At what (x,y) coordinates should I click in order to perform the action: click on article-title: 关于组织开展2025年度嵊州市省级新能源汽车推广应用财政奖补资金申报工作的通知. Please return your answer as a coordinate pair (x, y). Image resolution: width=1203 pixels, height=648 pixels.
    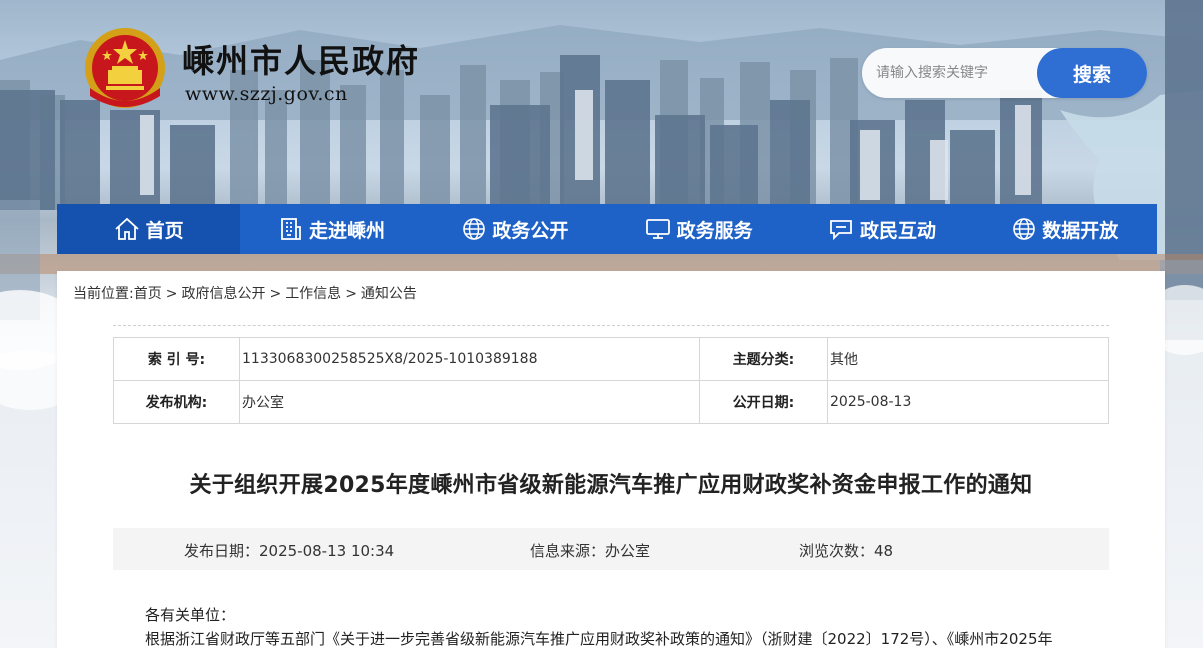
    Looking at the image, I should click on (611, 485).